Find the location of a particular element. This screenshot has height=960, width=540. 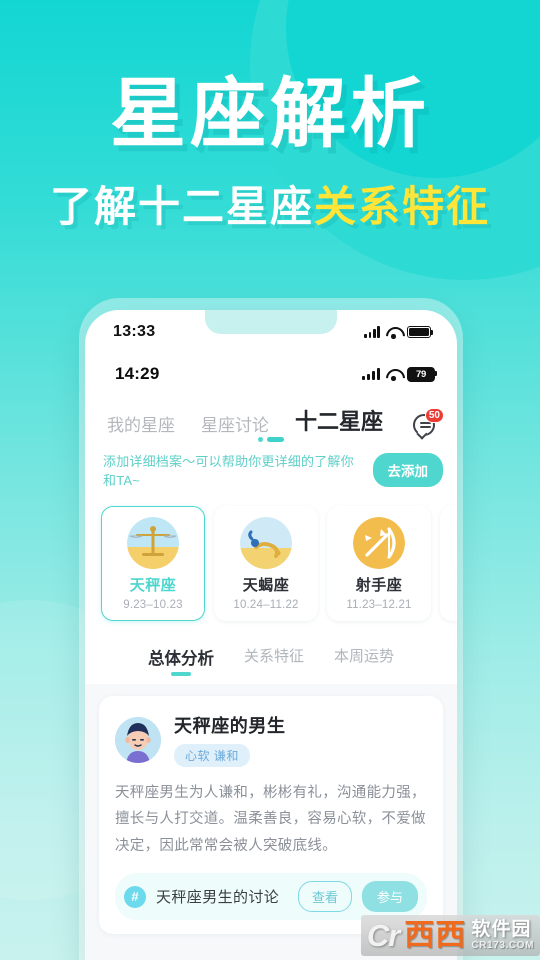

trait-tag: 心软 谦和 is located at coordinates (212, 755).